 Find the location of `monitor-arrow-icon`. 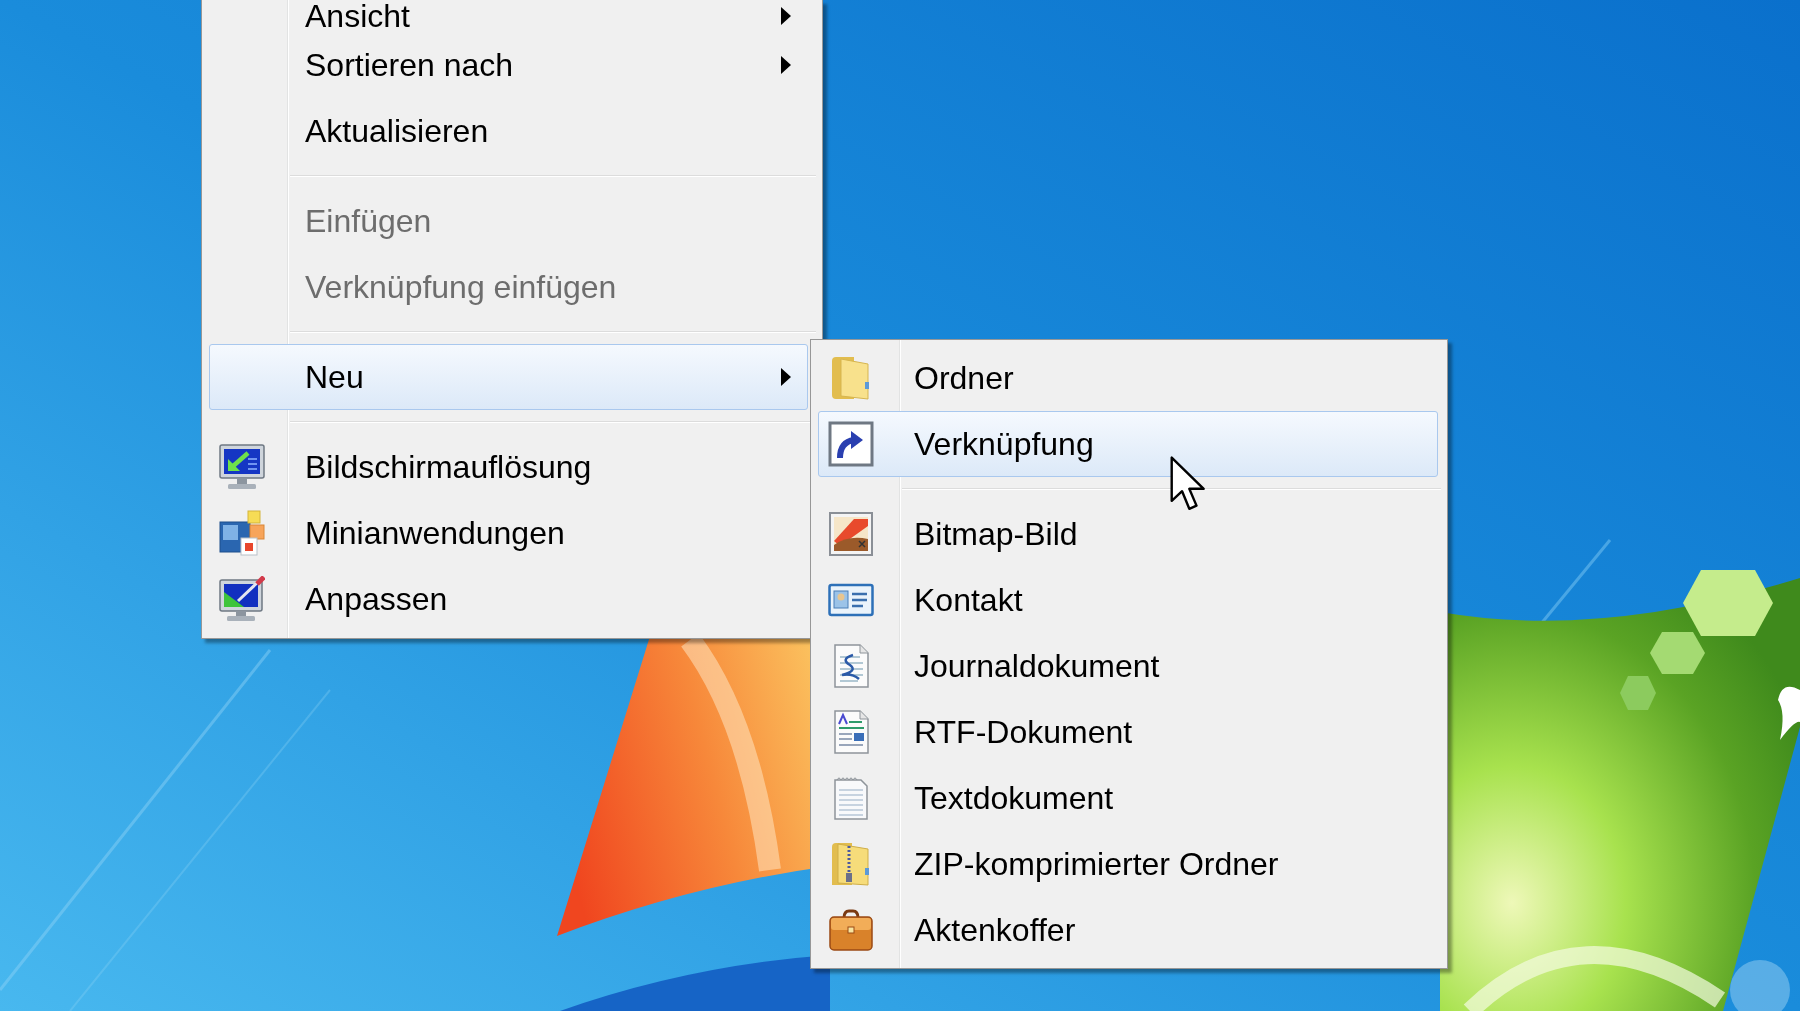

monitor-arrow-icon is located at coordinates (242, 467).